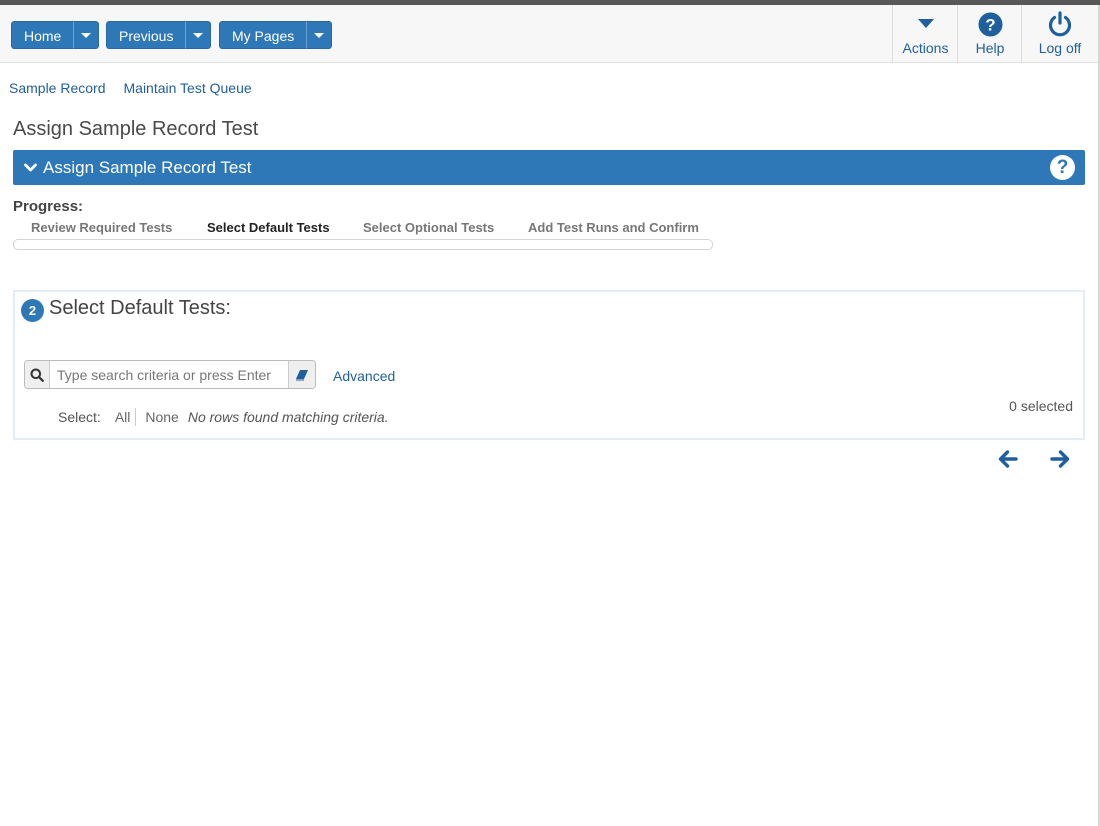 The height and width of the screenshot is (826, 1100). I want to click on help-button: ? Help, so click(989, 33).